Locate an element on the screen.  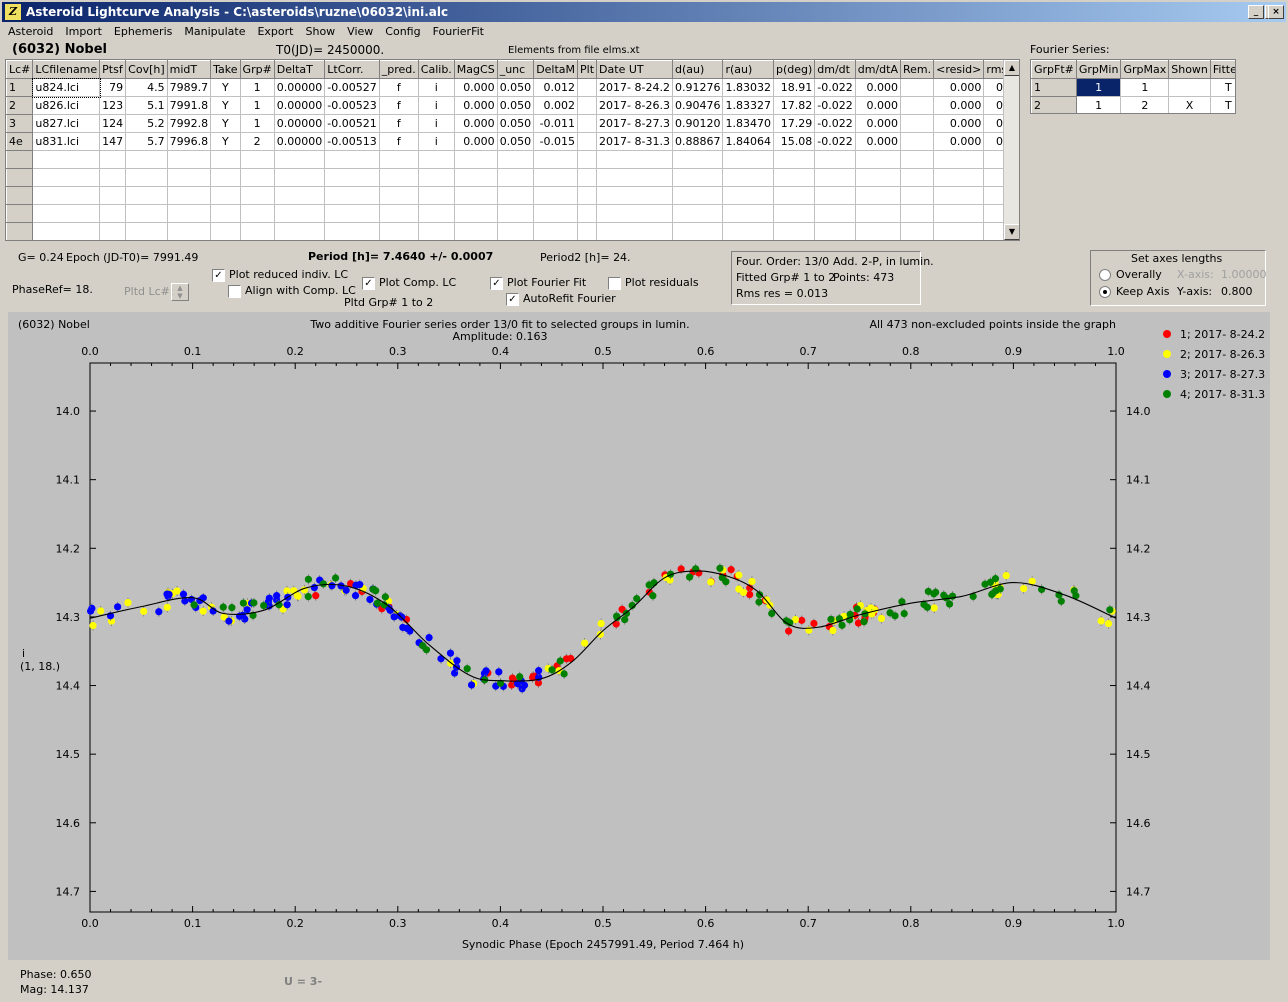
table-cell: 0.91276 is located at coordinates (697, 87).